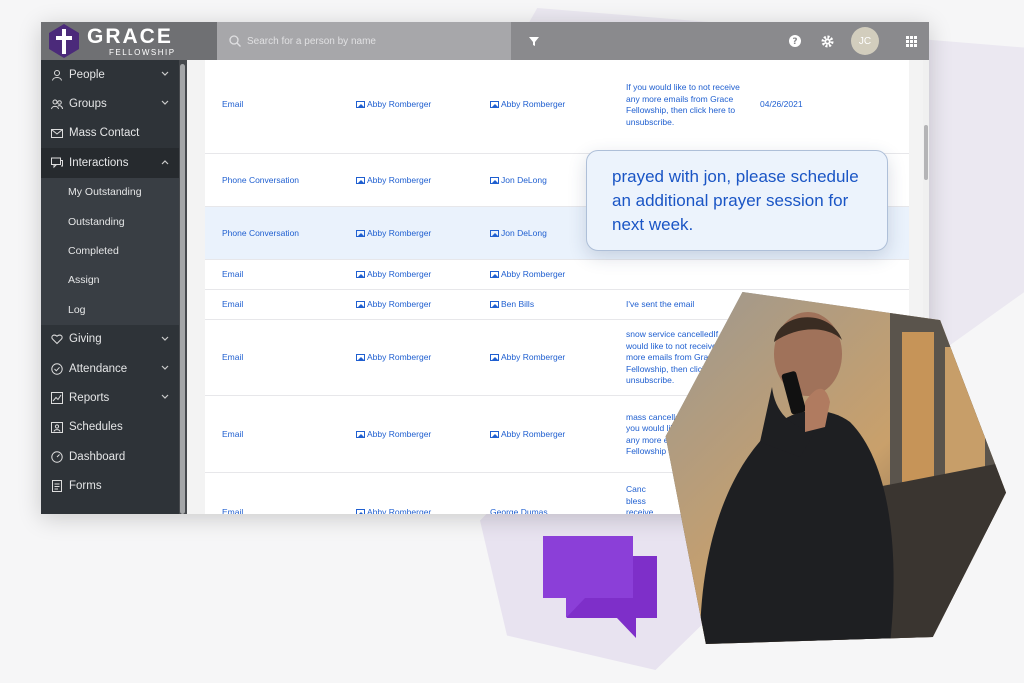  What do you see at coordinates (57, 134) in the screenshot?
I see `envelope-icon` at bounding box center [57, 134].